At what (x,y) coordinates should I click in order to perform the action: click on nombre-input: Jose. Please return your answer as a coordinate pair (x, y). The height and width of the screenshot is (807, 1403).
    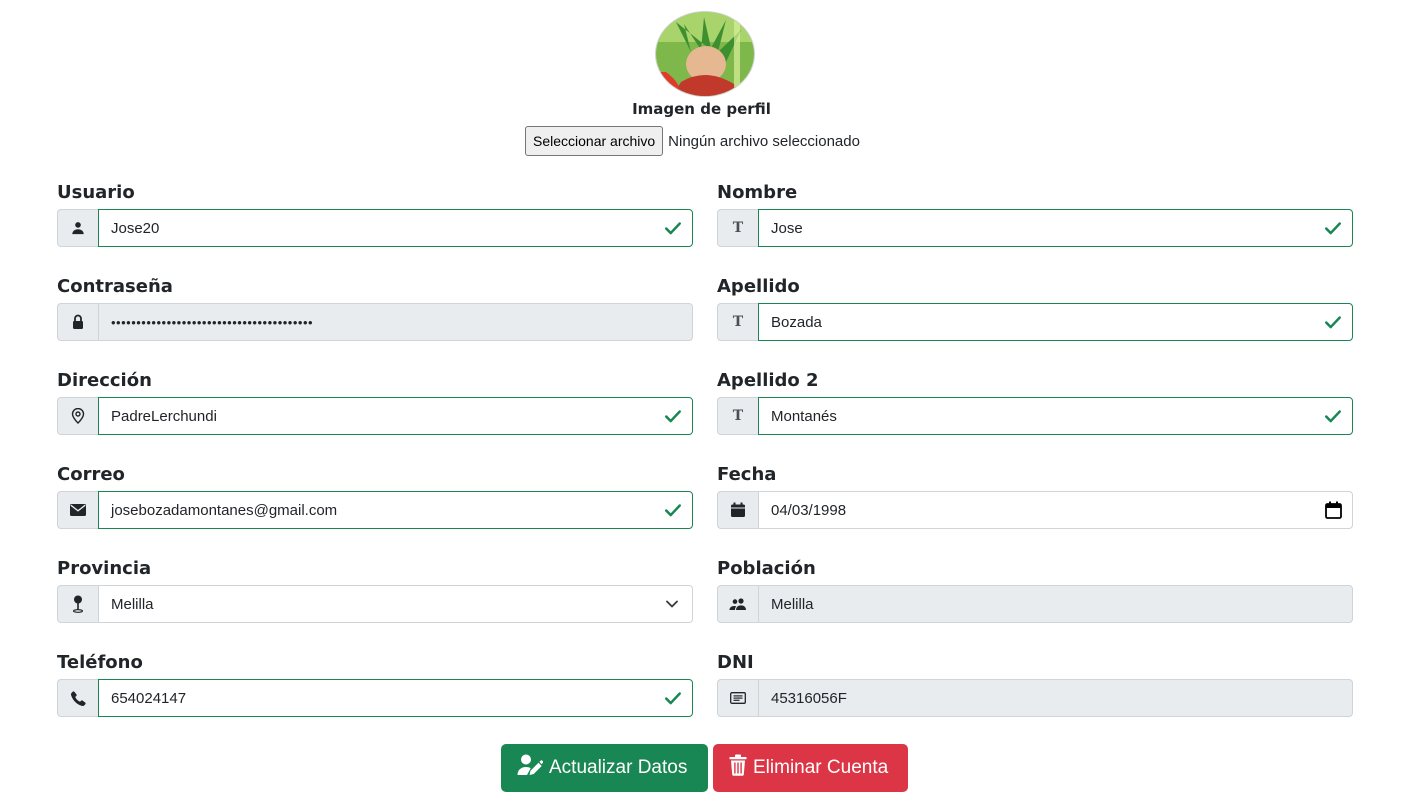
    Looking at the image, I should click on (1055, 228).